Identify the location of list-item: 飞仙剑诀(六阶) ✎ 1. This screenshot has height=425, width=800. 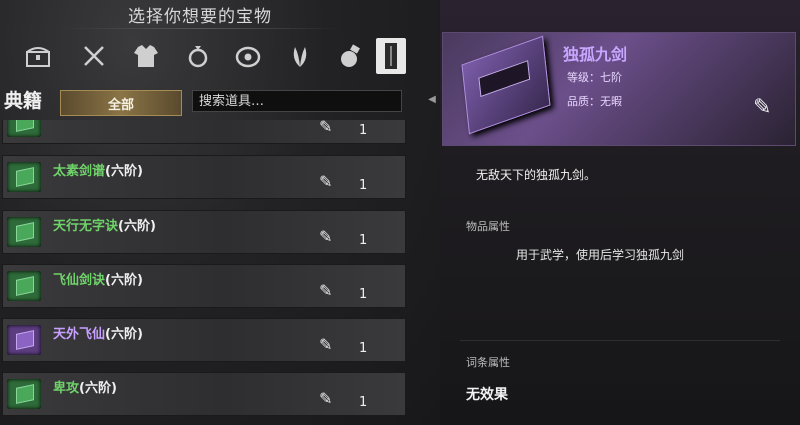
(204, 286).